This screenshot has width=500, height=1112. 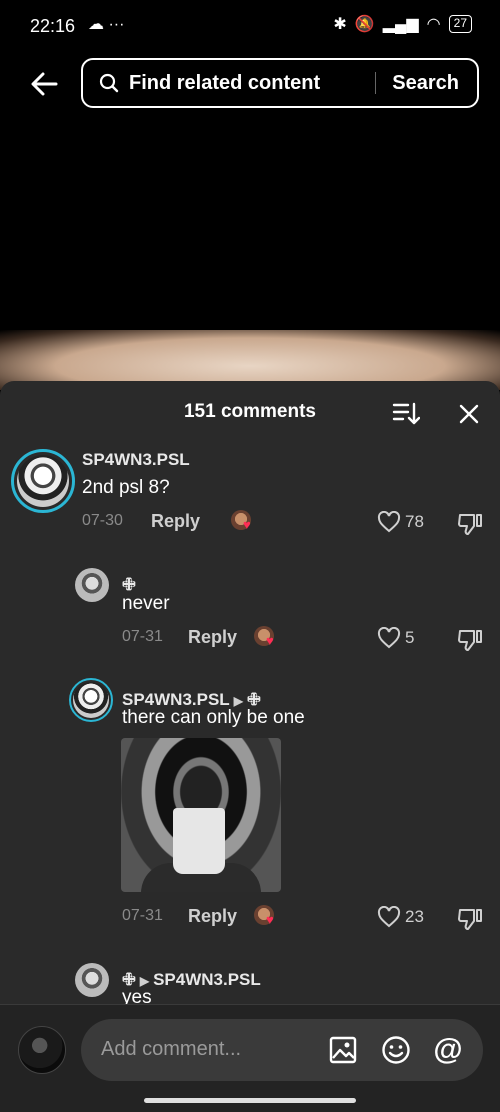 I want to click on comment-text: there can only be one, so click(x=213, y=717).